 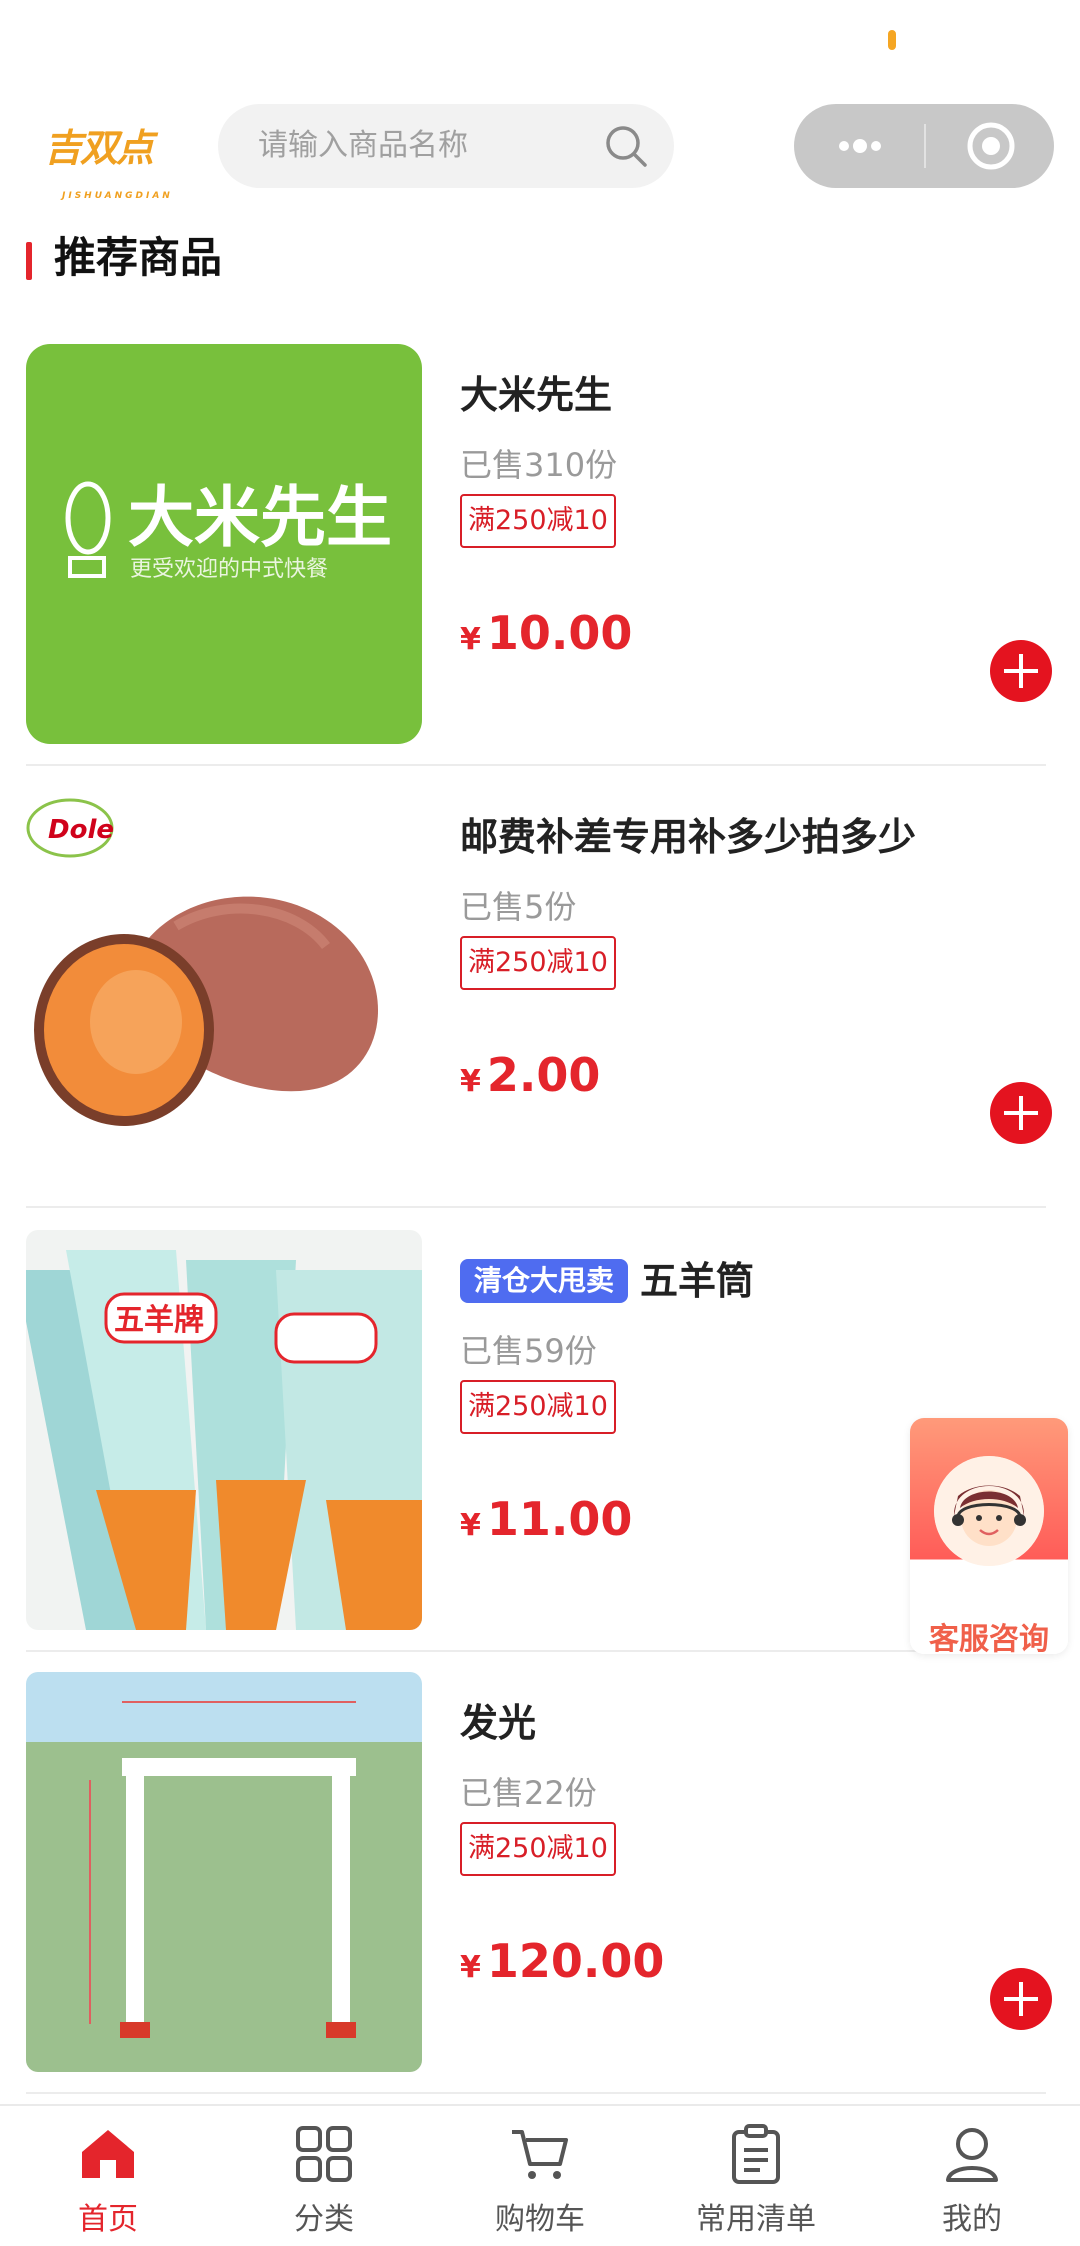 I want to click on app-logo: 吉双点 JISHUANGDIAN, so click(x=114, y=159).